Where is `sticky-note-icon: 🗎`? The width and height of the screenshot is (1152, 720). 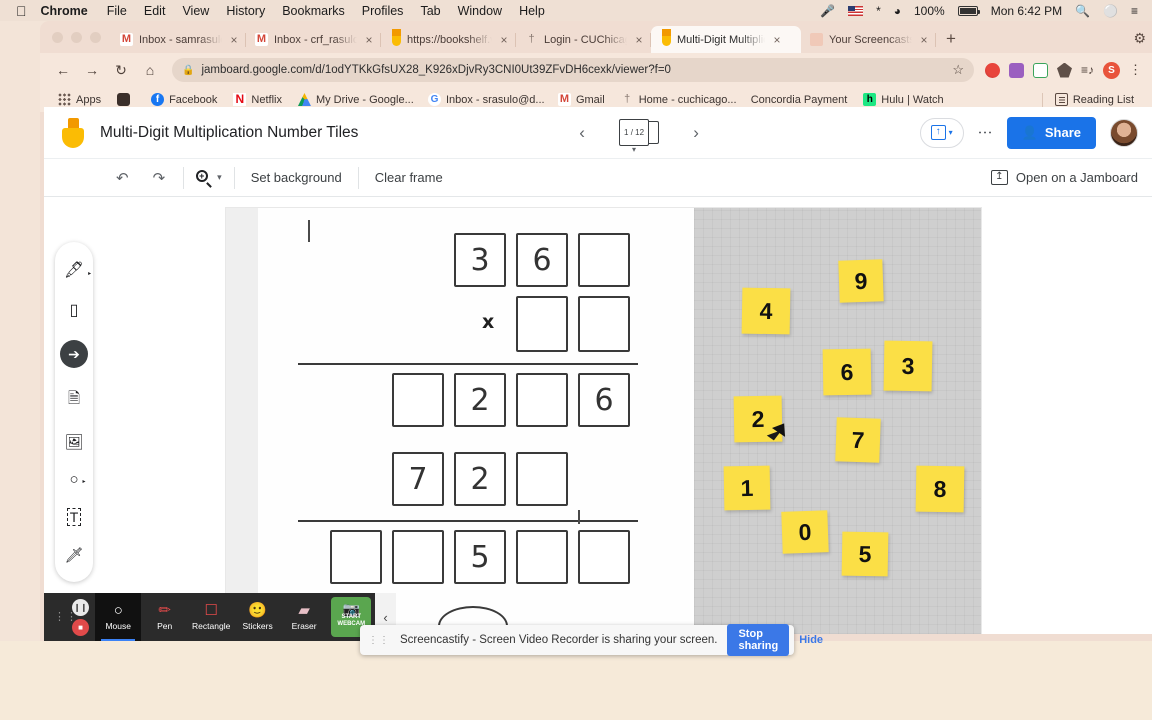
sticky-note-icon: 🗎 is located at coordinates (74, 400).